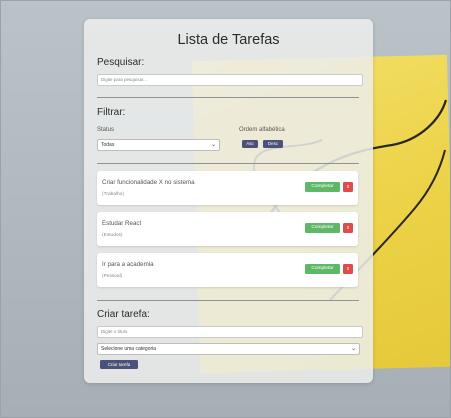 Image resolution: width=451 pixels, height=418 pixels. What do you see at coordinates (121, 62) in the screenshot?
I see `search-heading: Pesquisar:` at bounding box center [121, 62].